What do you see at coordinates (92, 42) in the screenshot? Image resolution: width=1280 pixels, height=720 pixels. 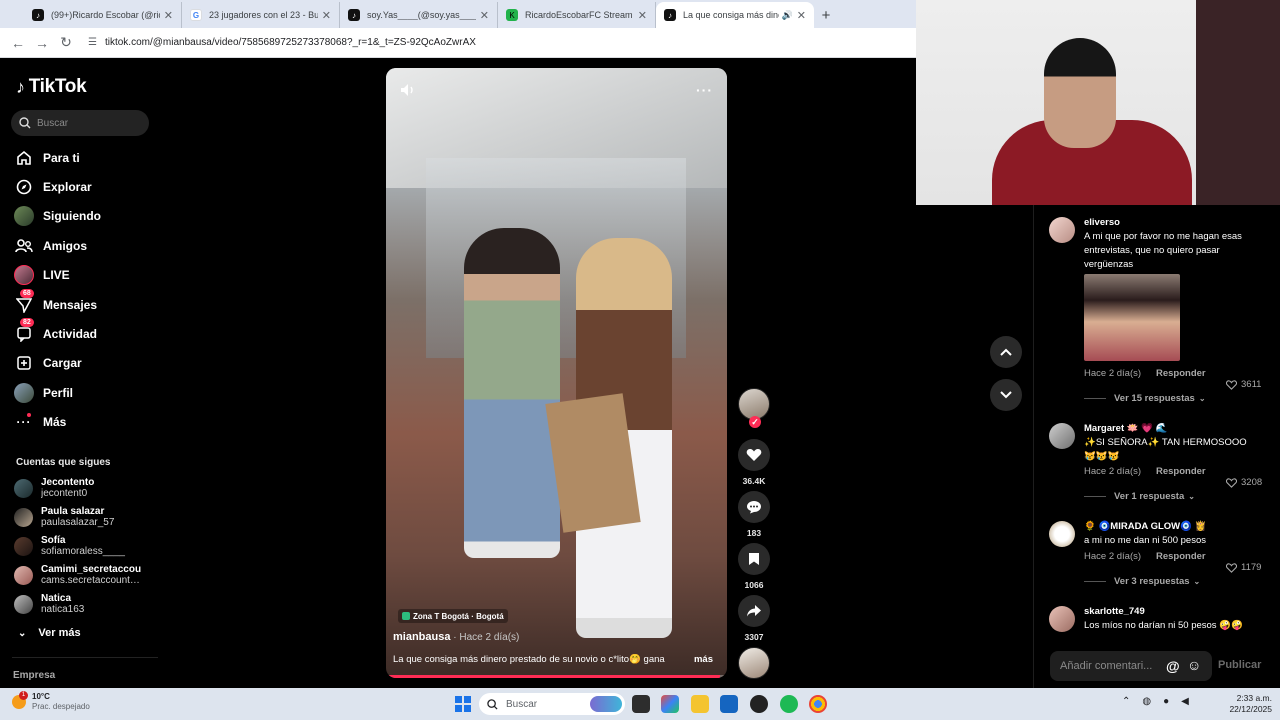 I see `site-info-icon: ☰` at bounding box center [92, 42].